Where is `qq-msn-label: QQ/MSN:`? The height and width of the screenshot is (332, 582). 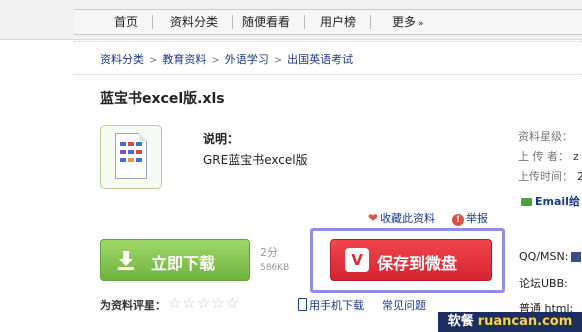 qq-msn-label: QQ/MSN: is located at coordinates (544, 256).